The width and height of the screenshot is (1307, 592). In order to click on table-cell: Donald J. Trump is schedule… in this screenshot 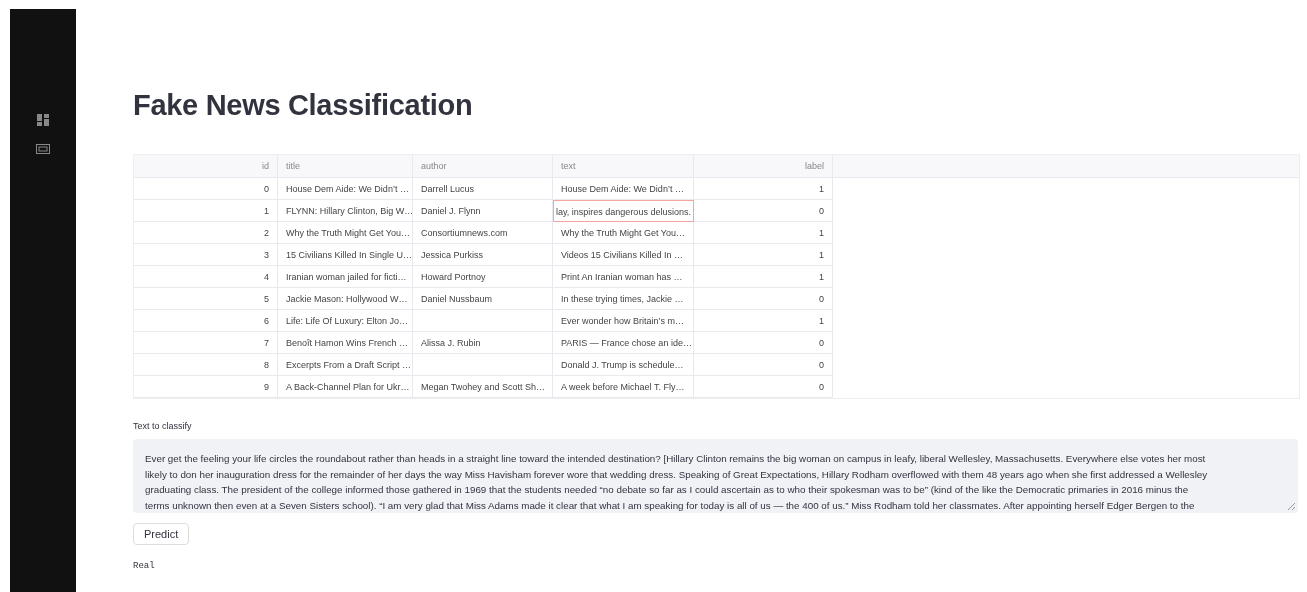, I will do `click(623, 365)`.